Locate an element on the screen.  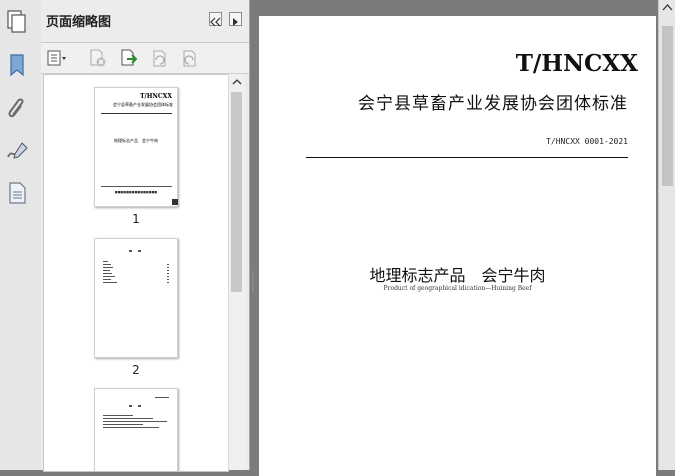
delete-page-icon is located at coordinates (98, 58).